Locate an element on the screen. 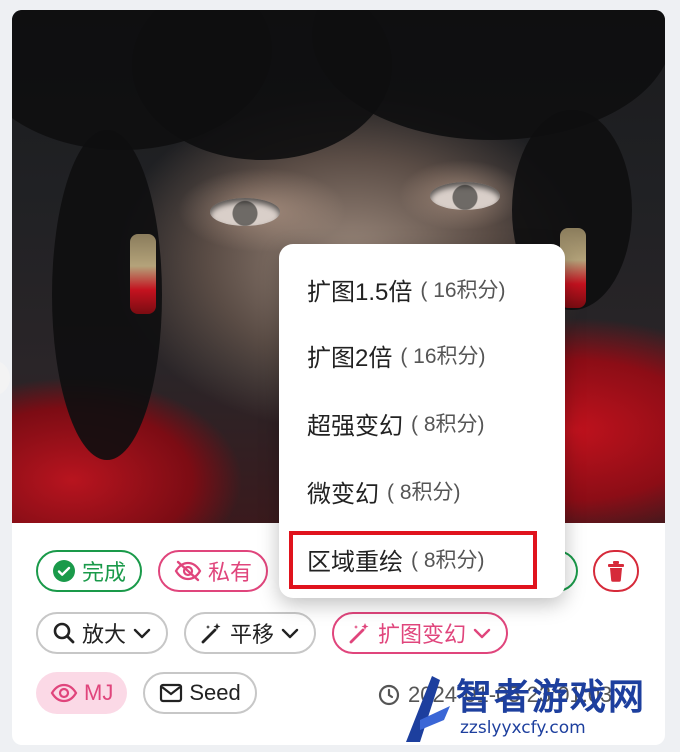 The width and height of the screenshot is (680, 752). menu-item-label: 扩图2倍 is located at coordinates (350, 358).